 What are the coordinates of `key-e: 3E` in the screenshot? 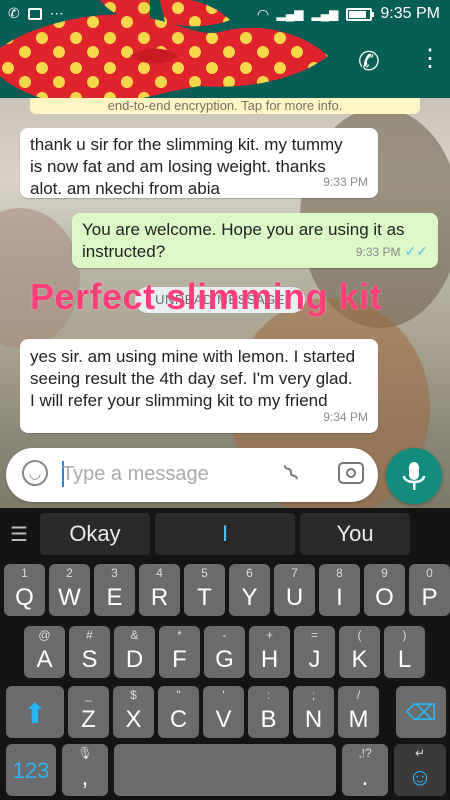 It's located at (114, 590).